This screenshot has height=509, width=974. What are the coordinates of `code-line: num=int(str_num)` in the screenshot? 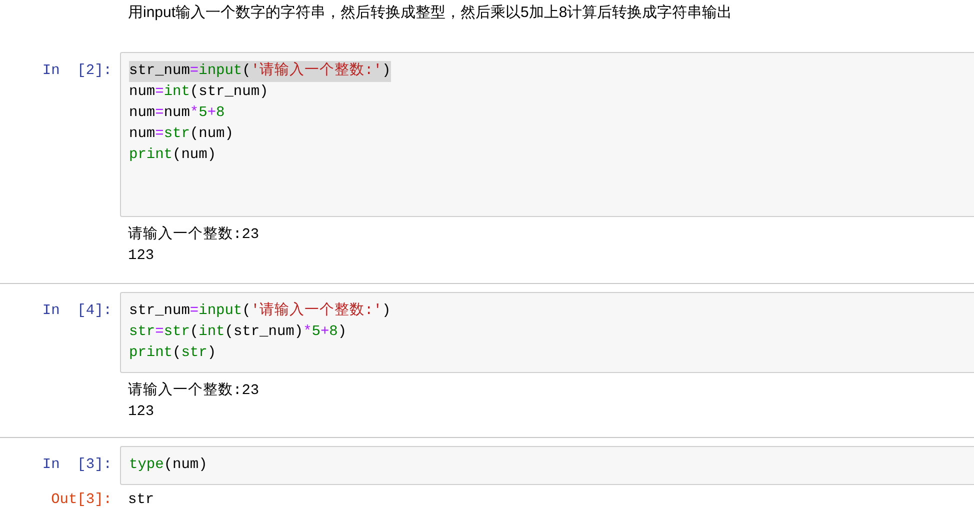 It's located at (198, 92).